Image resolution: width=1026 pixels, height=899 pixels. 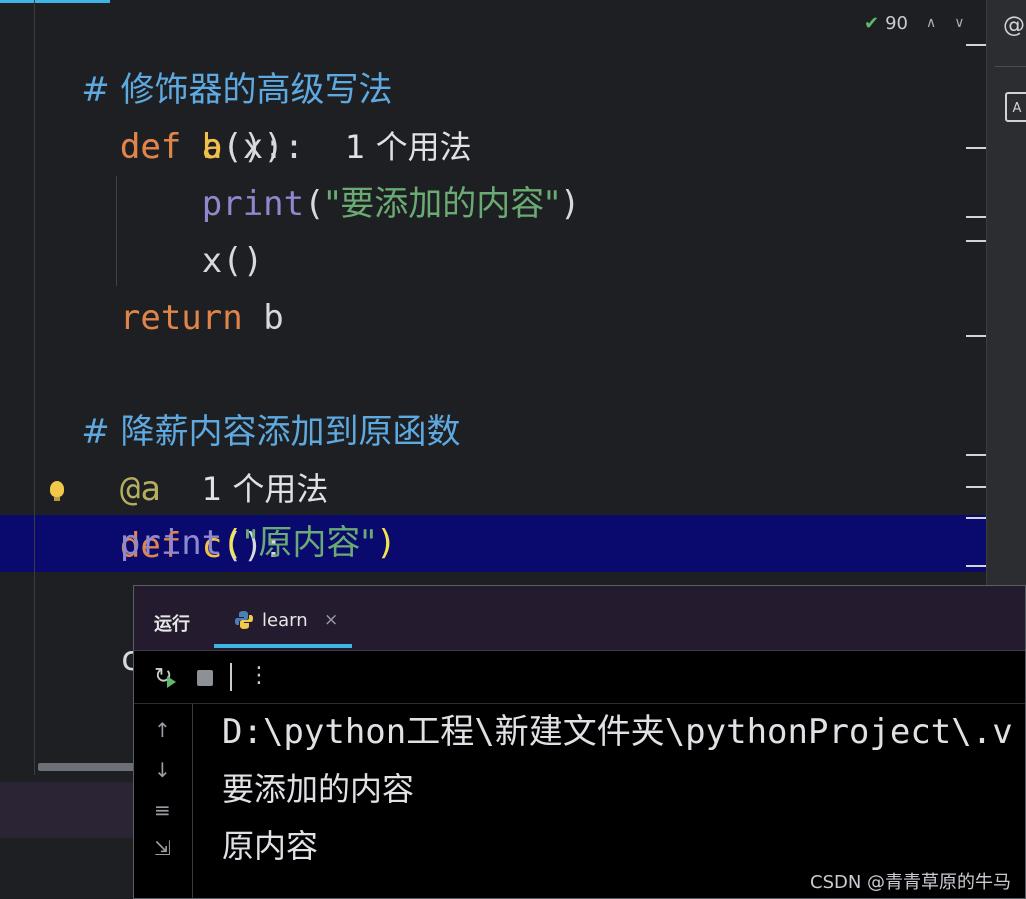 I want to click on lightbulb-icon, so click(x=57, y=491).